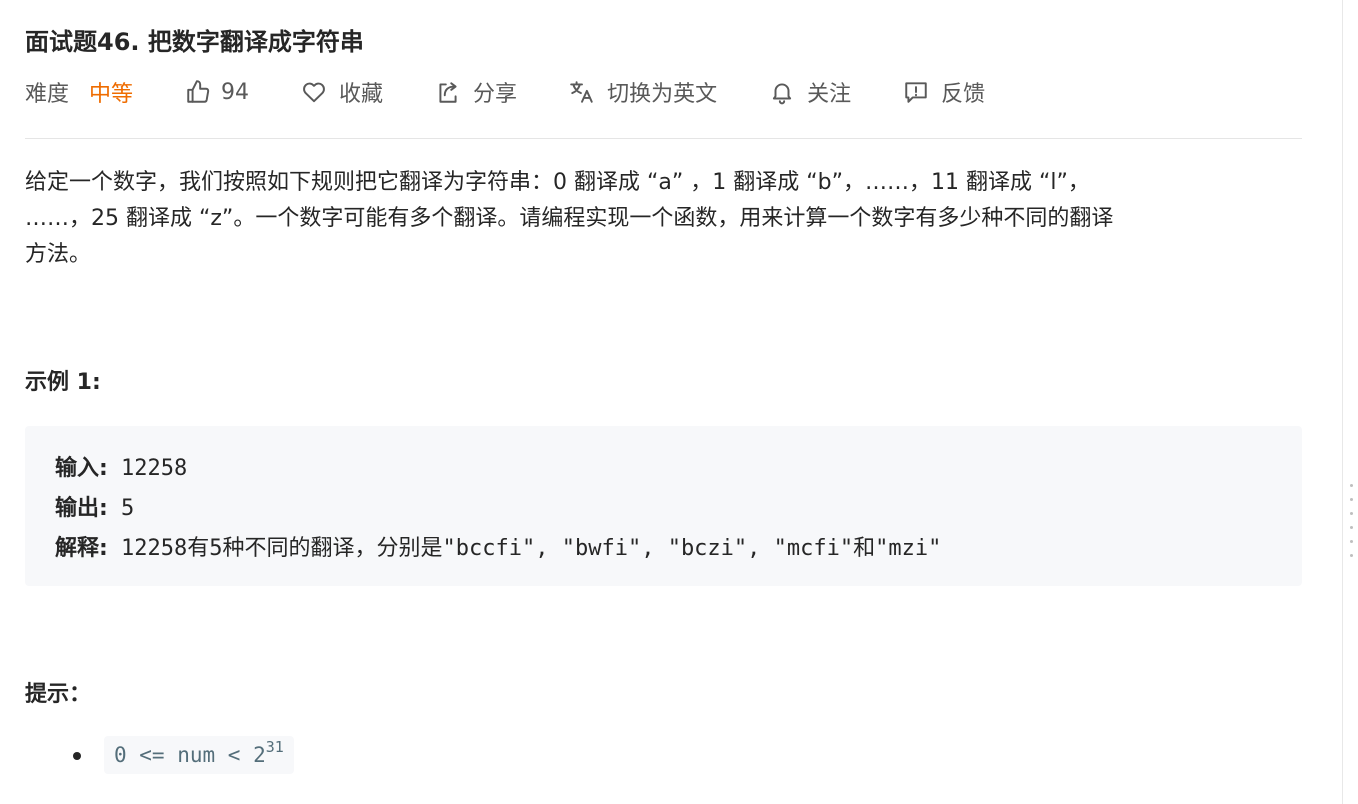 The image size is (1358, 804). What do you see at coordinates (147, 468) in the screenshot?
I see `example-input-value: 12258` at bounding box center [147, 468].